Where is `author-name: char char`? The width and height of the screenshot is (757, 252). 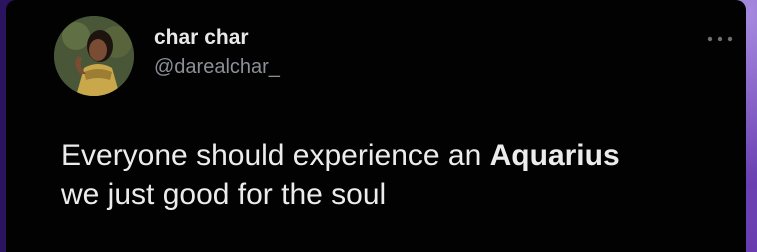
author-name: char char is located at coordinates (201, 38).